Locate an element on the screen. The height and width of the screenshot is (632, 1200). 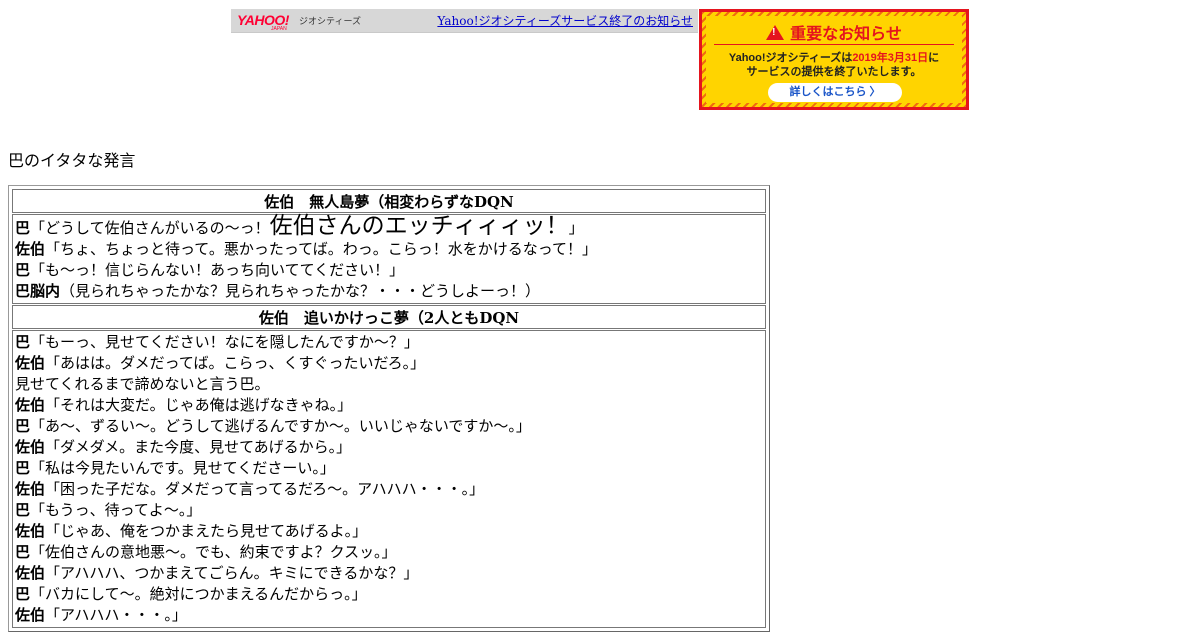
dialogue-line: 佐伯「ダメダメ。また今度、見せてあげるから。」 is located at coordinates (389, 447).